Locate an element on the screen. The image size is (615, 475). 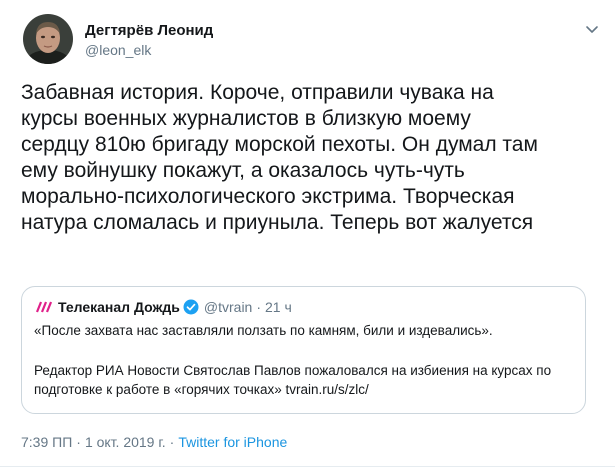
verified-badge-icon is located at coordinates (191, 307).